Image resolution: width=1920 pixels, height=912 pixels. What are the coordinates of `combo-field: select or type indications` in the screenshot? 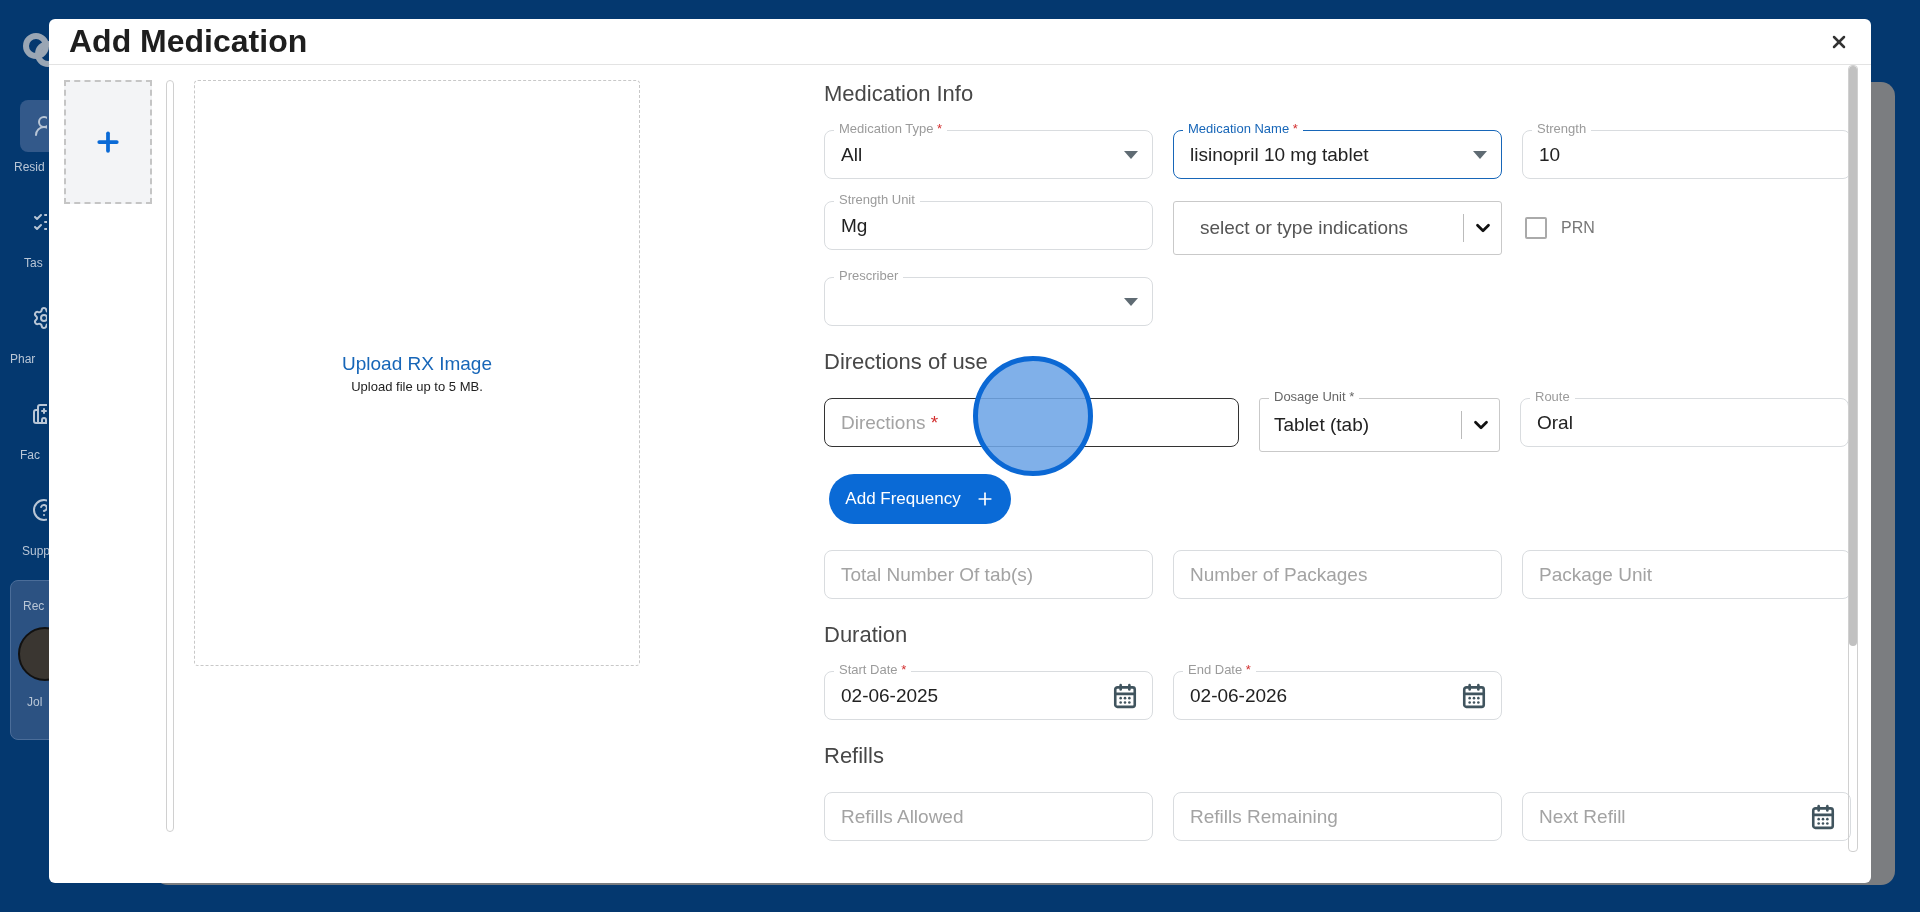 It's located at (1337, 228).